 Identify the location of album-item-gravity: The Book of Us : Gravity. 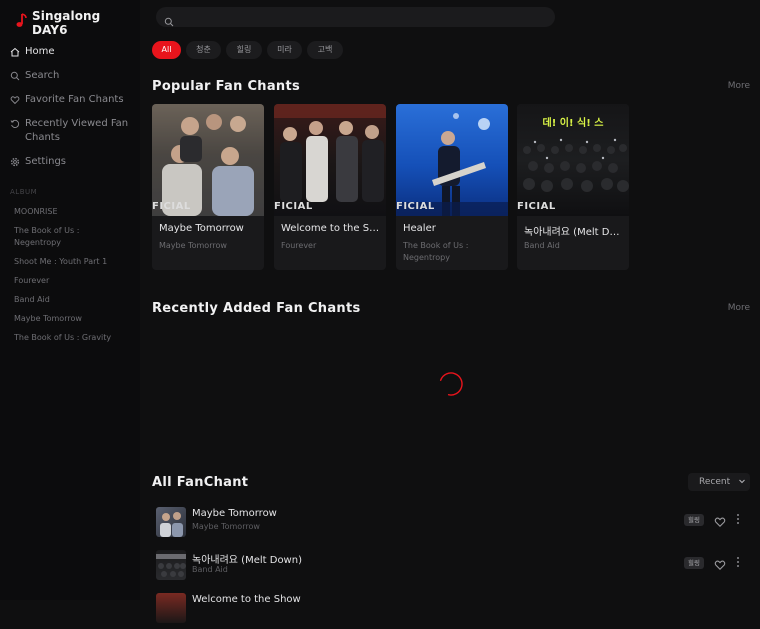
(69, 338).